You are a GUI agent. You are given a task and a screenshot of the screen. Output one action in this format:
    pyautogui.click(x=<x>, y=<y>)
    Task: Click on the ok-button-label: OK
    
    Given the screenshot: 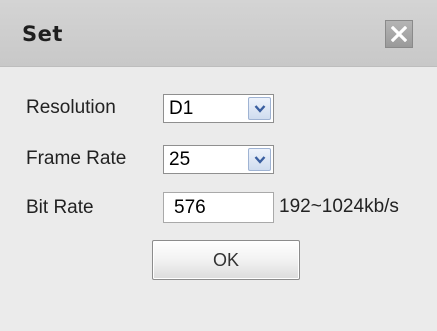 What is the action you would take?
    pyautogui.click(x=225, y=260)
    